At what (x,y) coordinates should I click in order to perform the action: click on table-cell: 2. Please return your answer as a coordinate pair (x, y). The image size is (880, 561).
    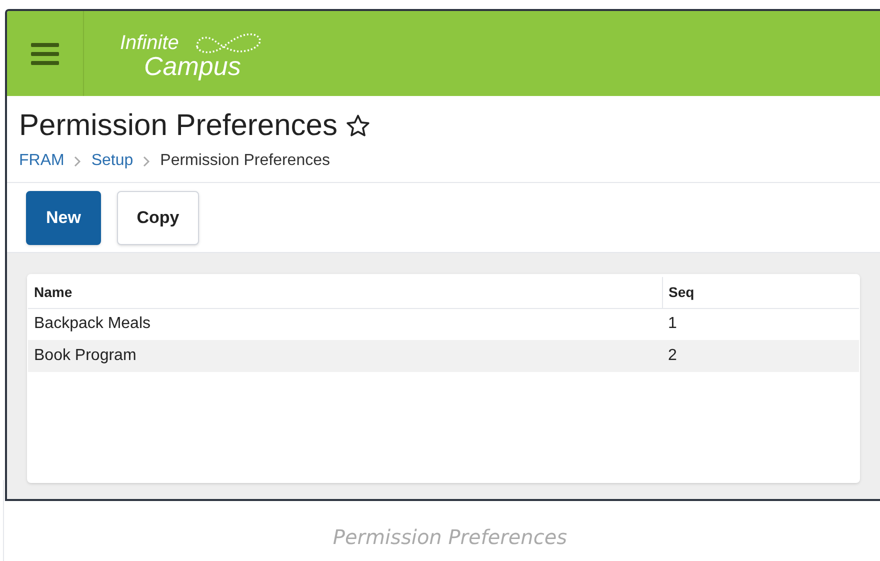
    Looking at the image, I should click on (760, 356).